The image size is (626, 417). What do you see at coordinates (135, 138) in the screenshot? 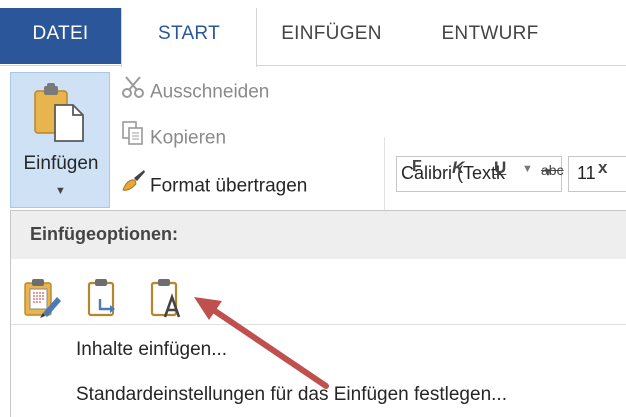
I see `copy-icon` at bounding box center [135, 138].